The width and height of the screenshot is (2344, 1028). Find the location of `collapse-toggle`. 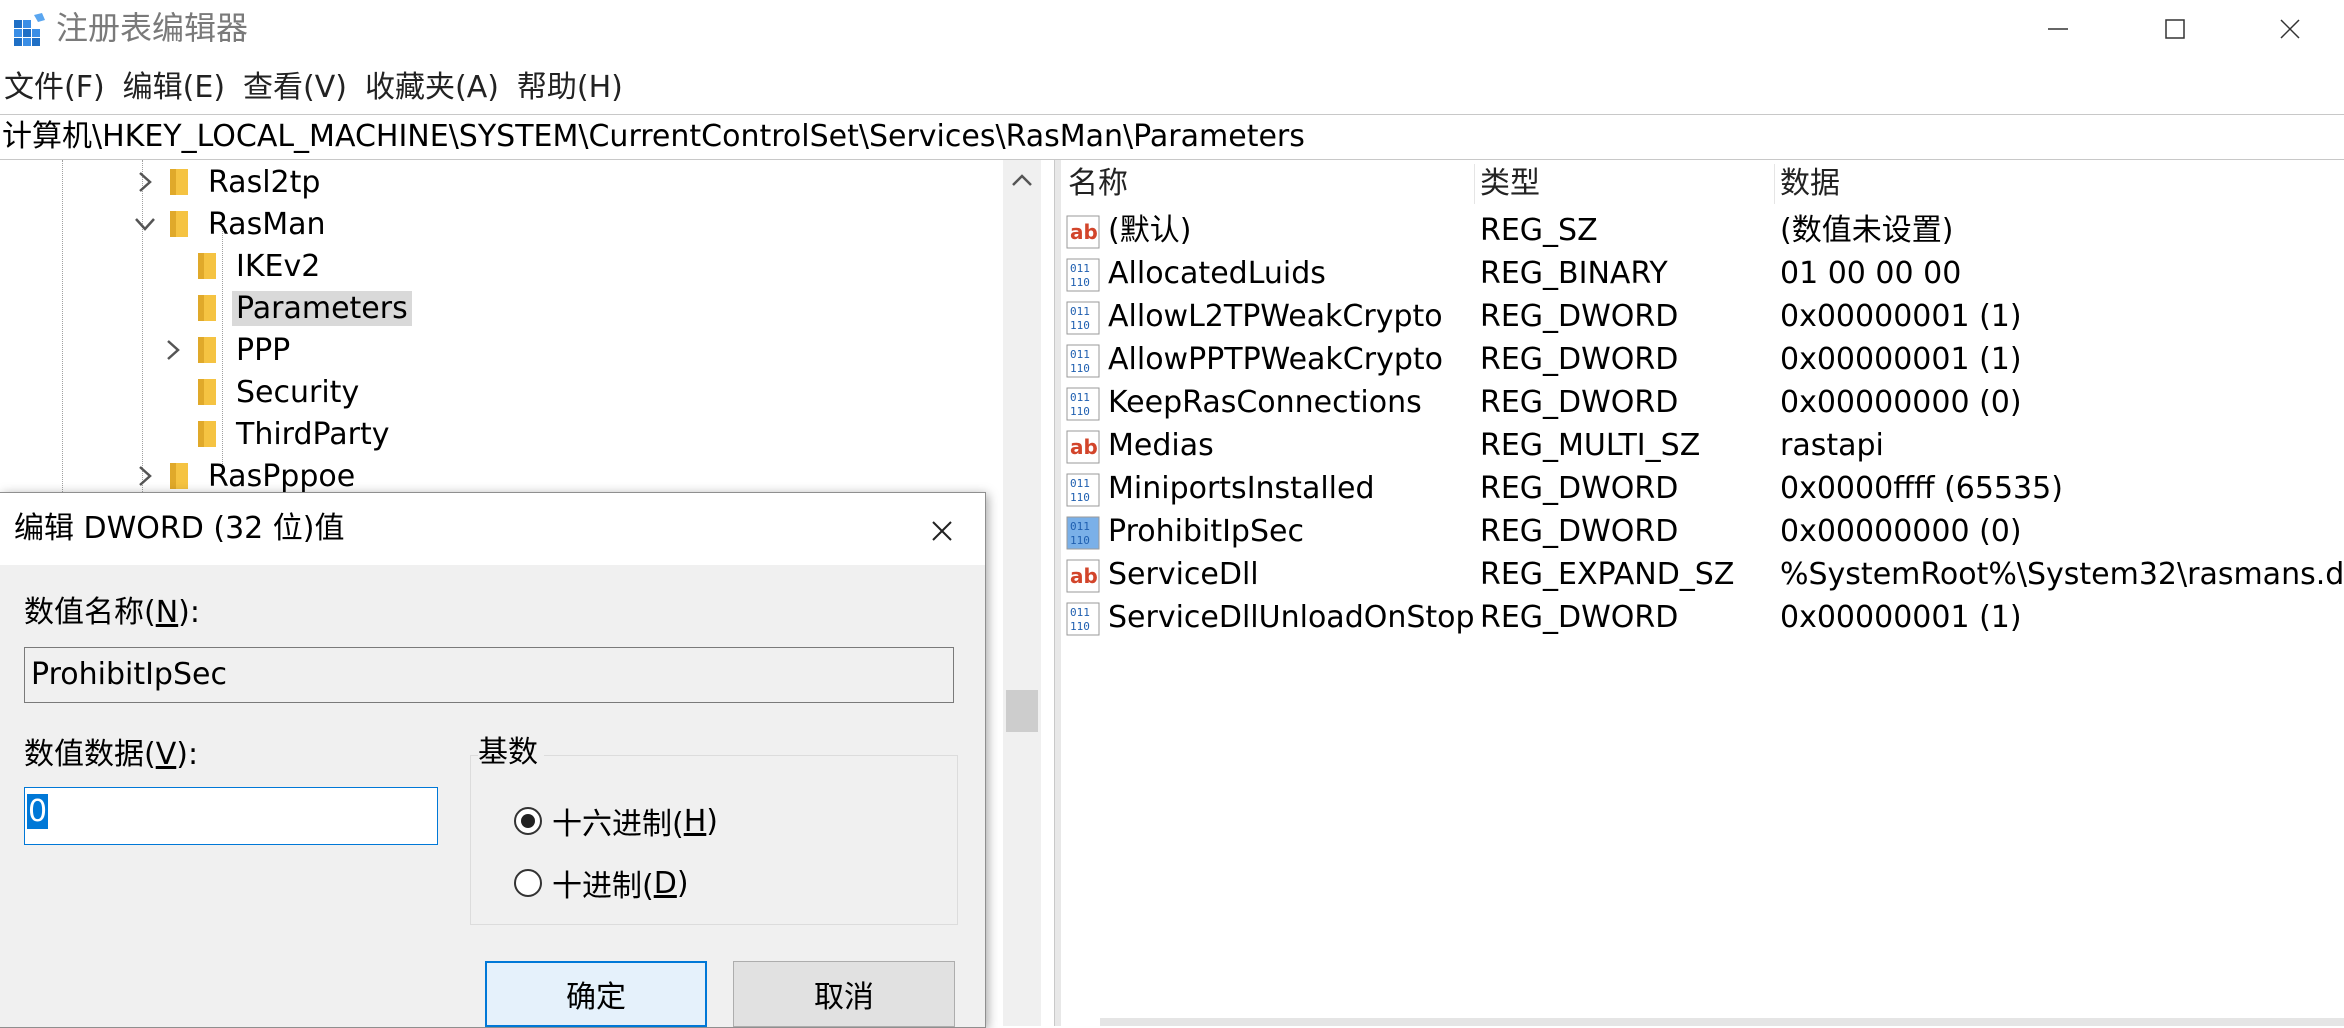

collapse-toggle is located at coordinates (145, 224).